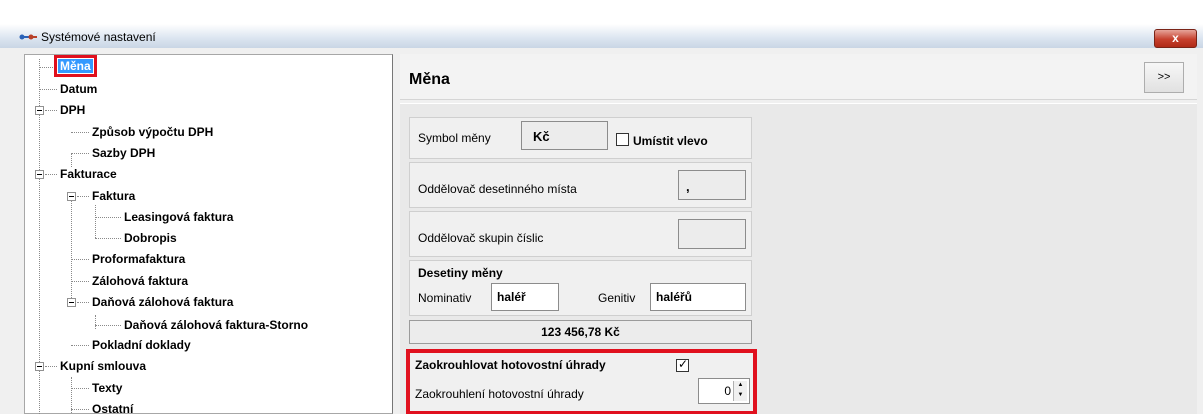  What do you see at coordinates (445, 298) in the screenshot?
I see `nominativ-label: Nominativ` at bounding box center [445, 298].